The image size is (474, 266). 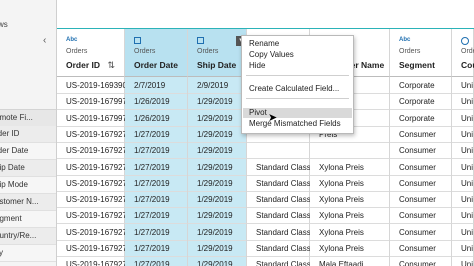 What do you see at coordinates (463, 53) in the screenshot?
I see `column-header: Orders Count` at bounding box center [463, 53].